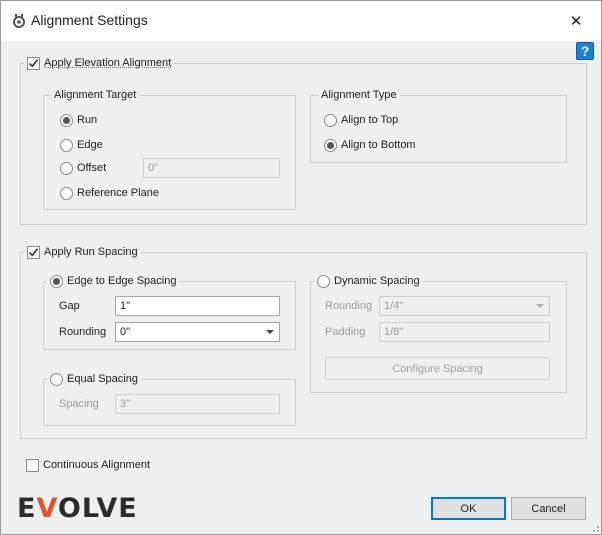  I want to click on edge-rounding-select: 0", so click(197, 332).